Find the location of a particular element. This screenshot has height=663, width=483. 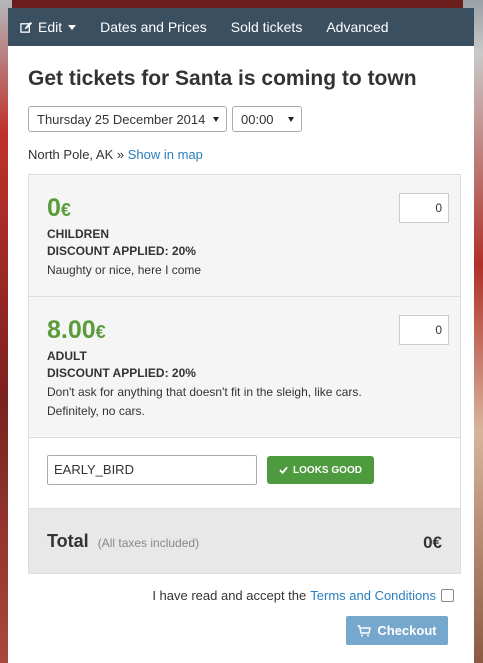

time-select: 00:00 is located at coordinates (267, 119).